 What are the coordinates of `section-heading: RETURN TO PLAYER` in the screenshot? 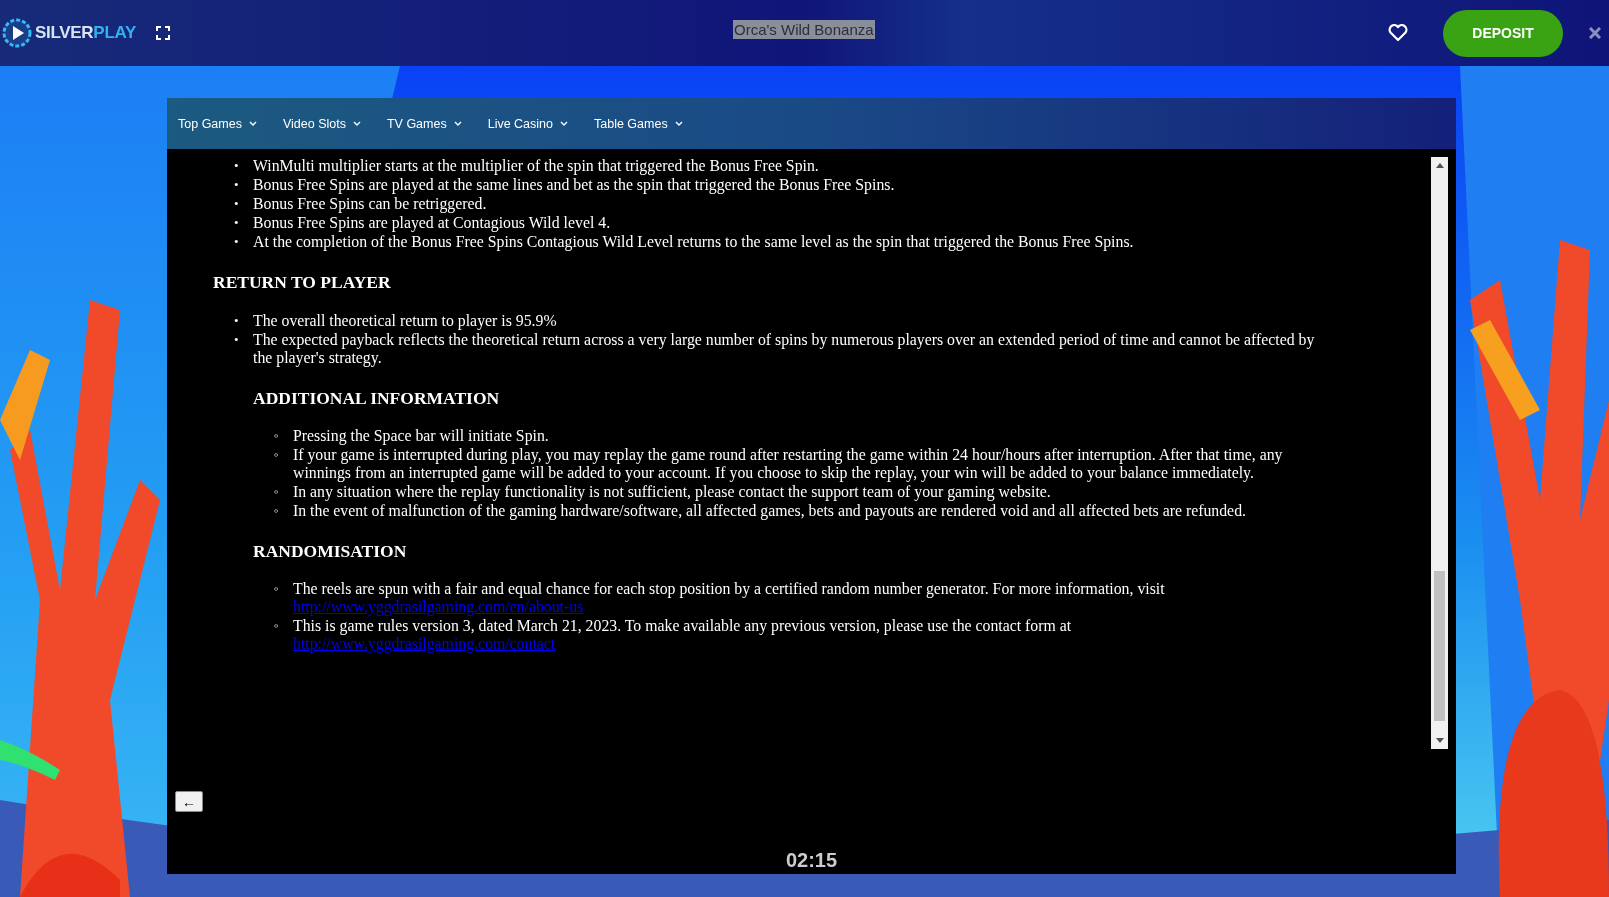 It's located at (302, 282).